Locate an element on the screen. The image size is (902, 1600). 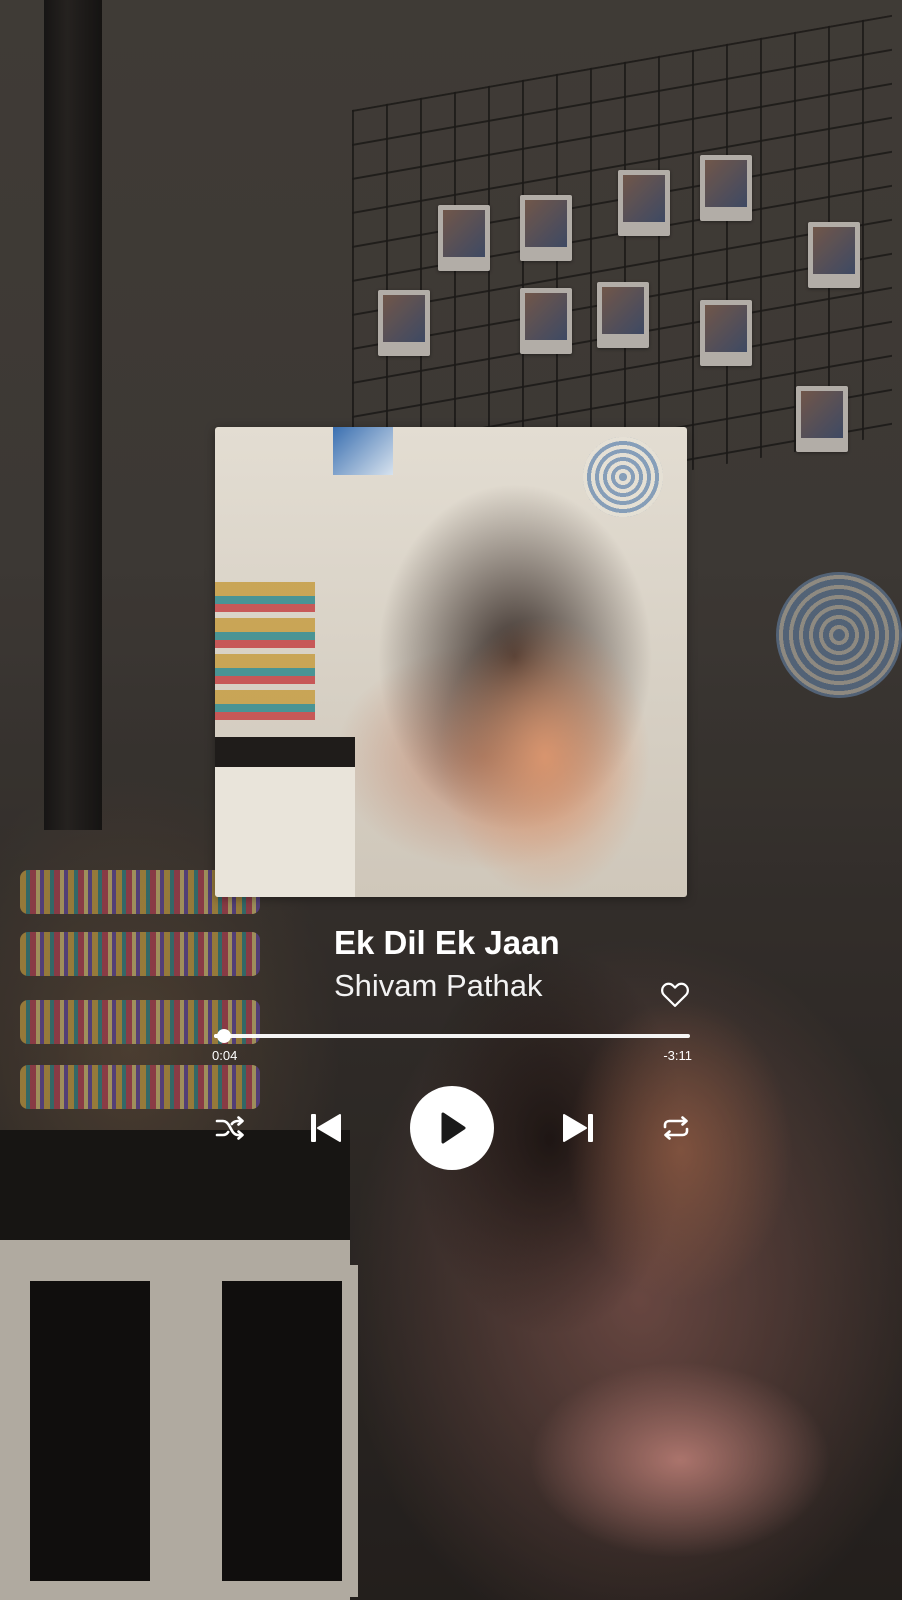
like-button is located at coordinates (675, 994).